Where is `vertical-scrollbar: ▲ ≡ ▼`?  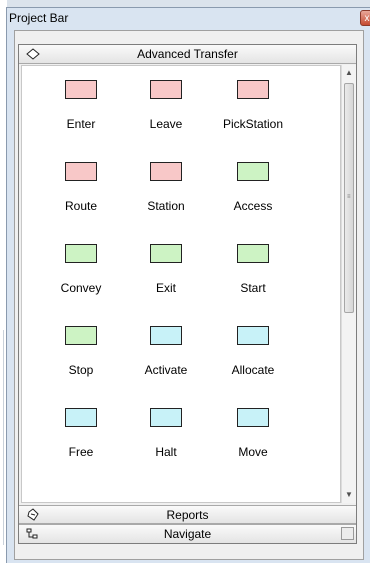 vertical-scrollbar: ▲ ≡ ▼ is located at coordinates (348, 284).